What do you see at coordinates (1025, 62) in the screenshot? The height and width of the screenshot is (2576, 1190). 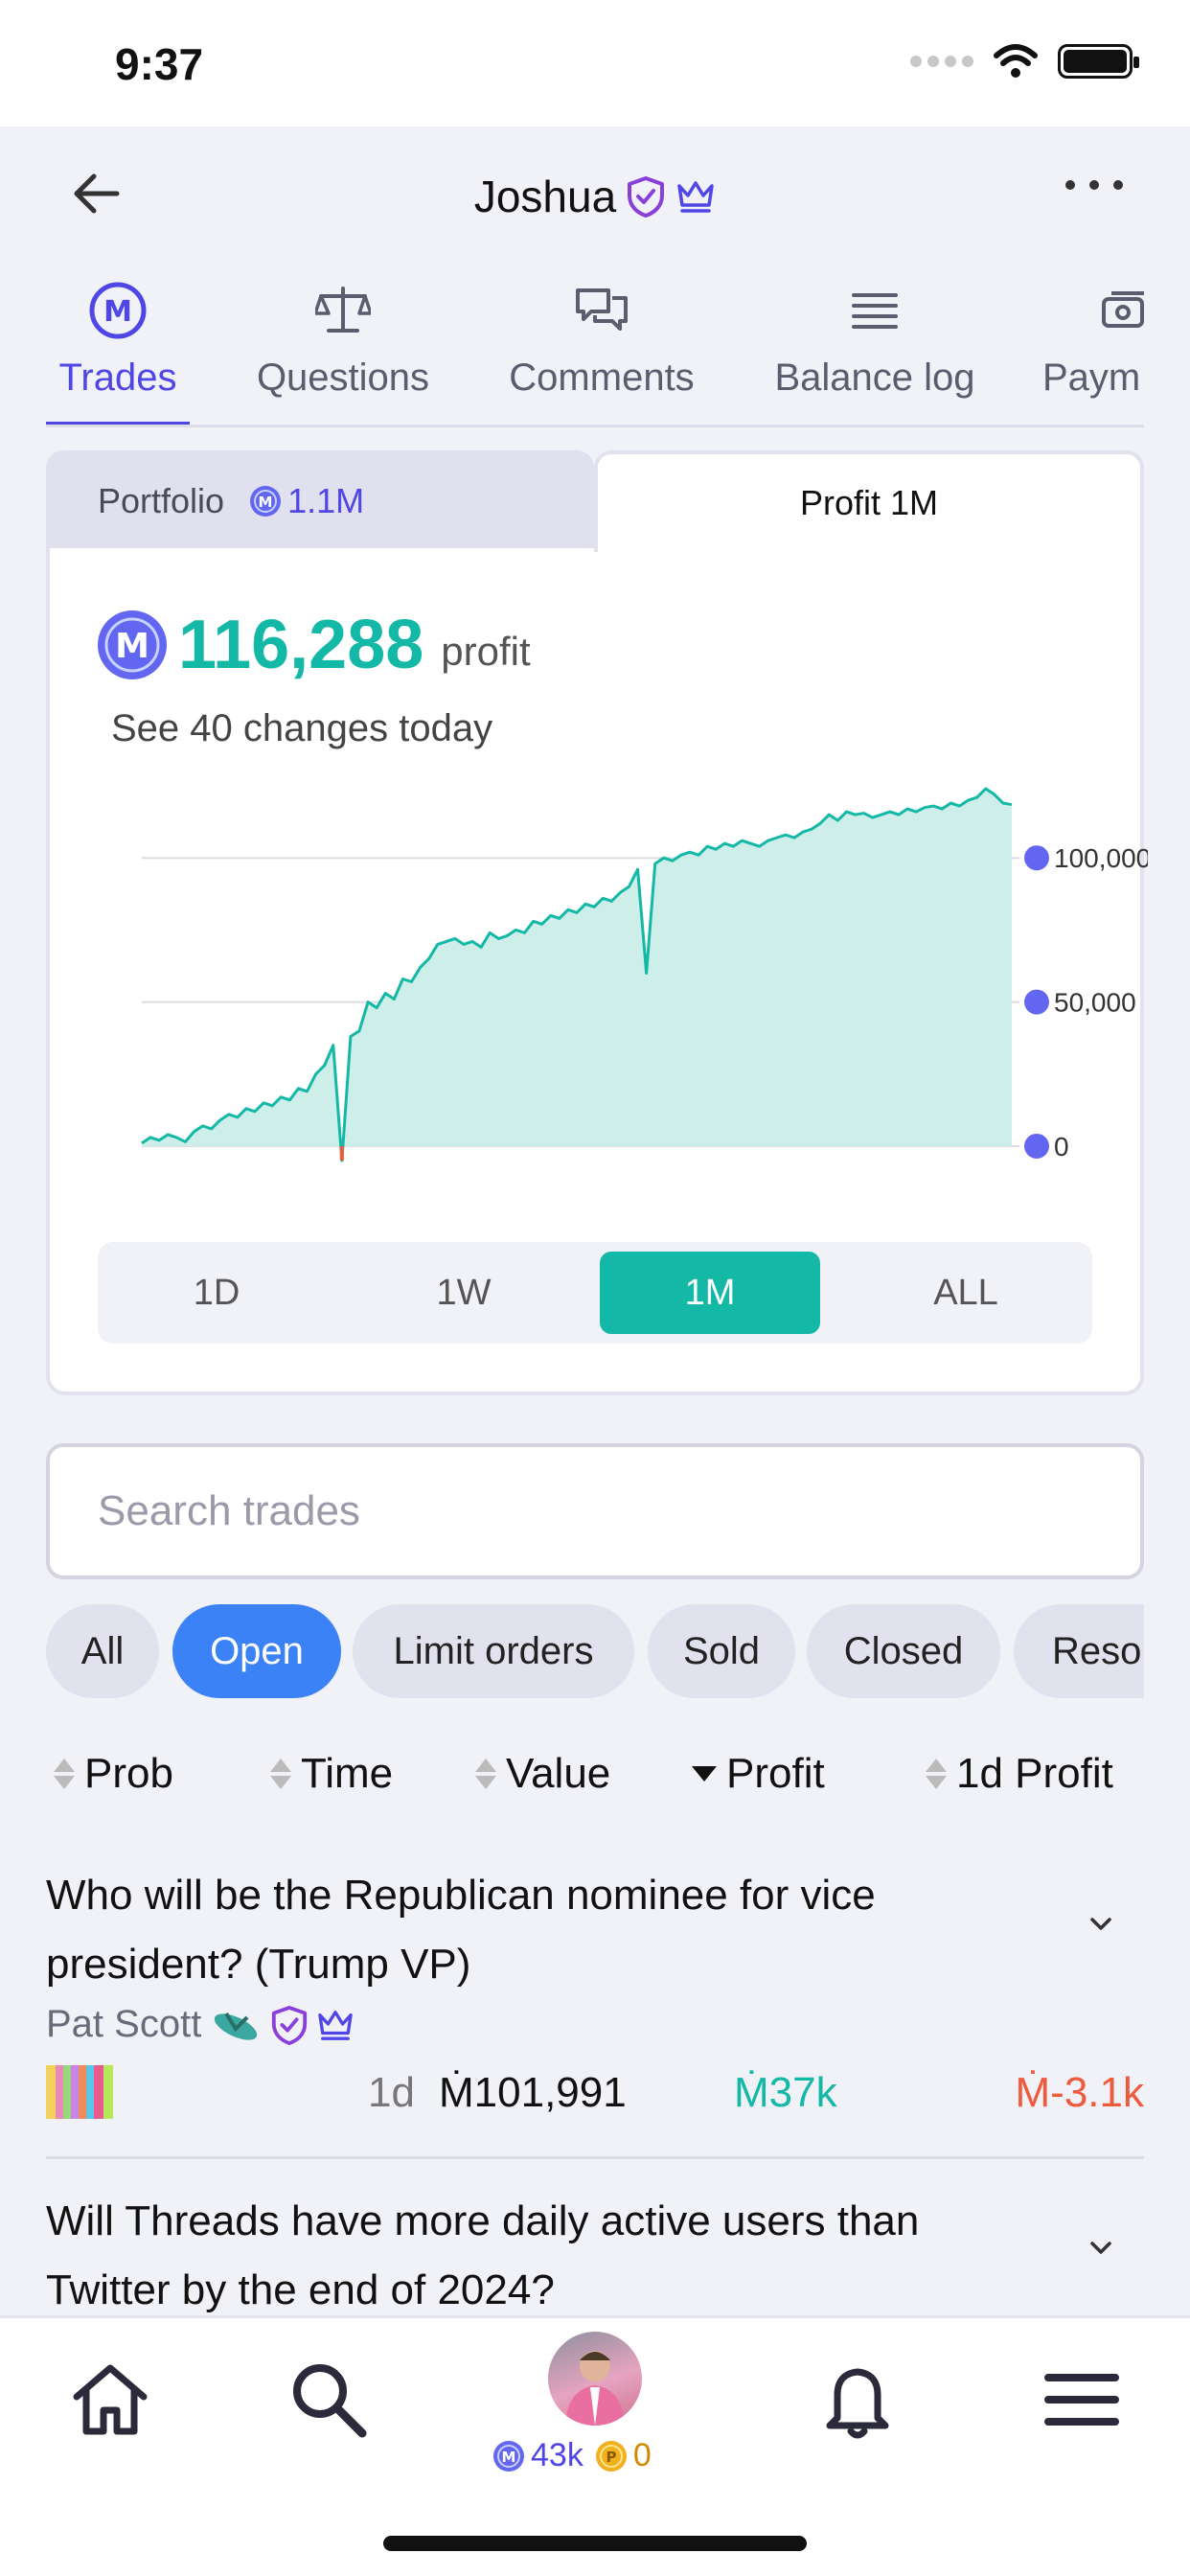 I see `status-icons` at bounding box center [1025, 62].